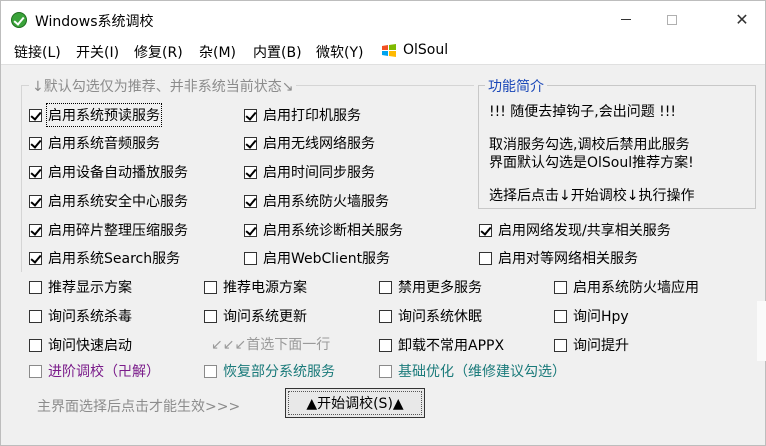  I want to click on checkbox-label: 启用碎片整理压缩服务, so click(118, 231).